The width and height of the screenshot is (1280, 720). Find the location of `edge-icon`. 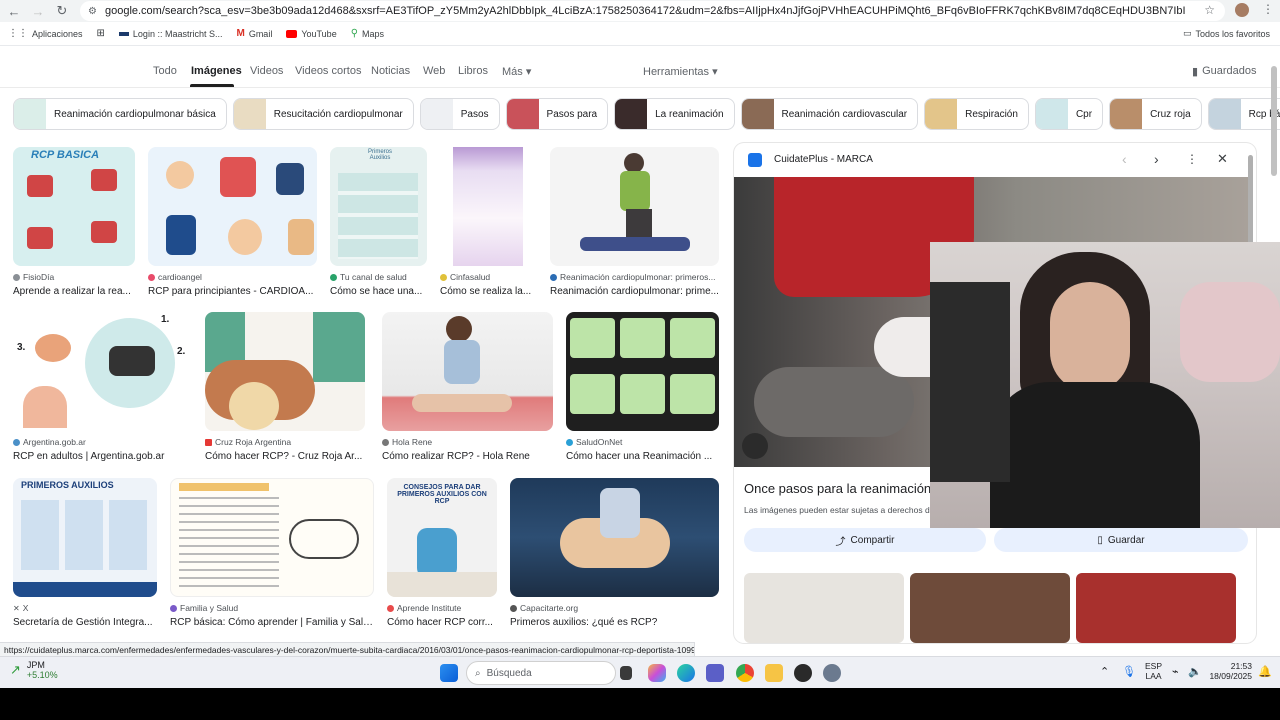

edge-icon is located at coordinates (686, 673).